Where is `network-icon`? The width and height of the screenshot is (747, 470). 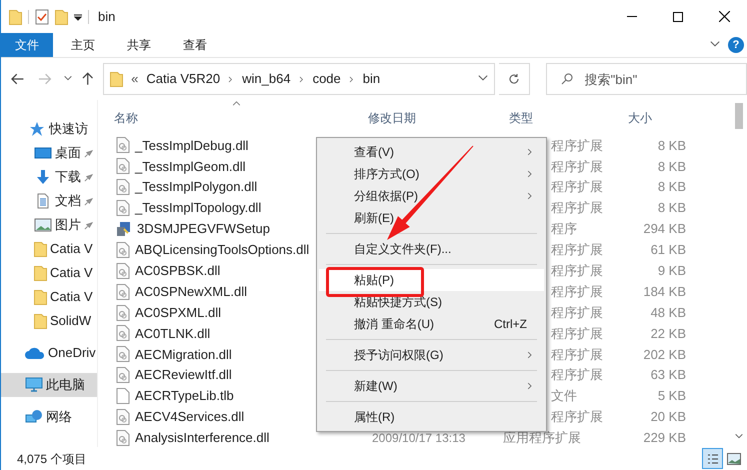 network-icon is located at coordinates (34, 417).